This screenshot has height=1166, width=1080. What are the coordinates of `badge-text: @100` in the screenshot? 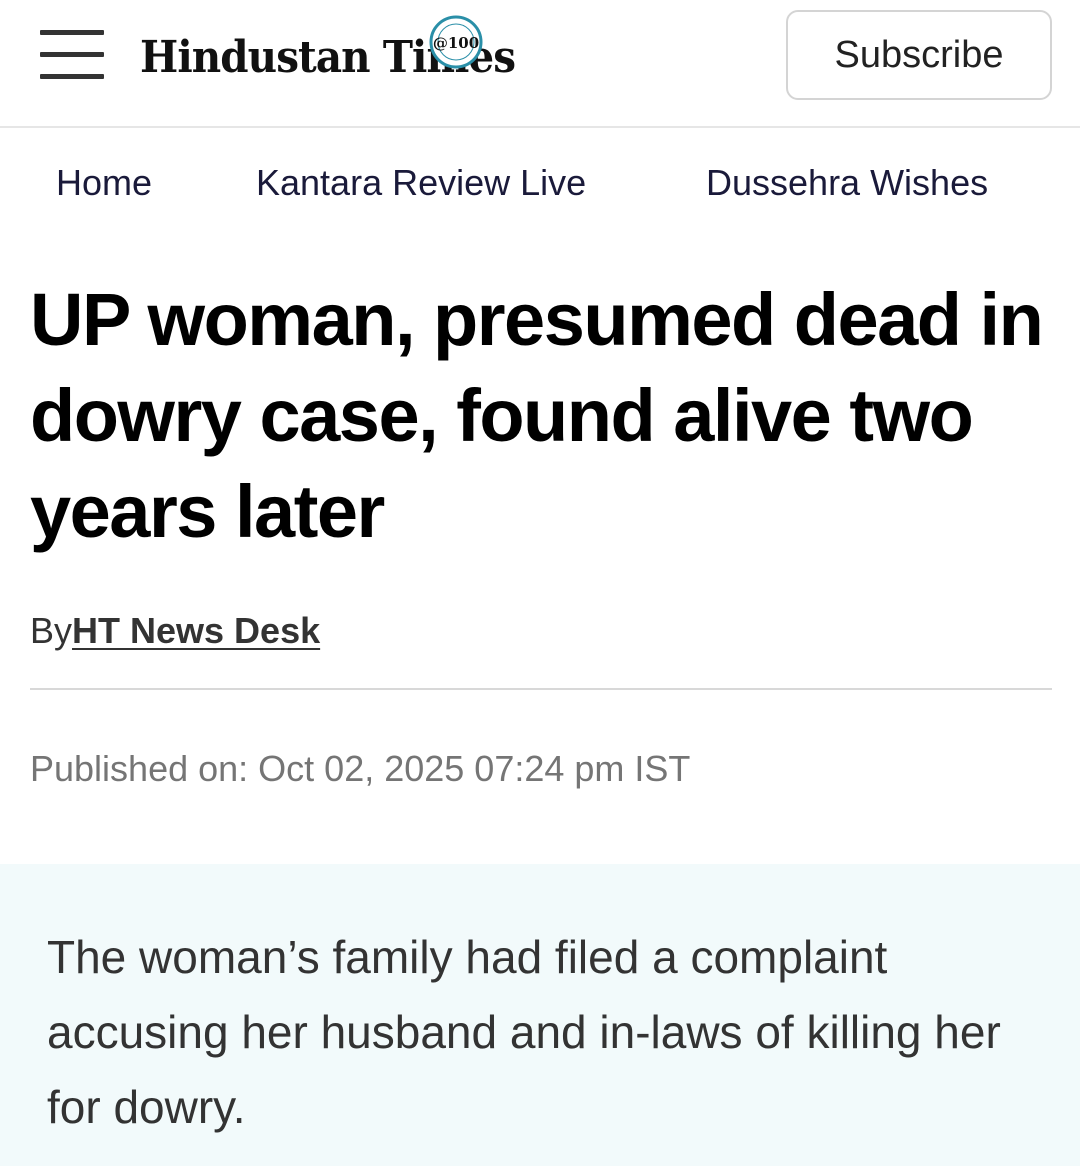 It's located at (456, 43).